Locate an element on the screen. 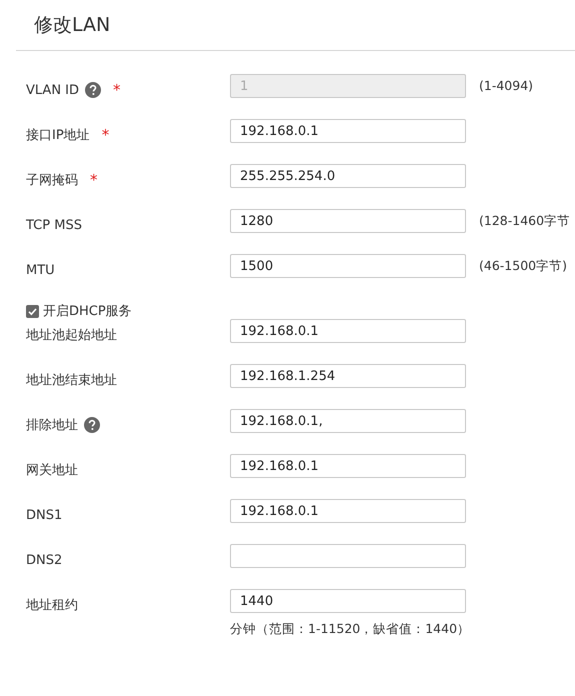  input-field: 1280 is located at coordinates (348, 221).